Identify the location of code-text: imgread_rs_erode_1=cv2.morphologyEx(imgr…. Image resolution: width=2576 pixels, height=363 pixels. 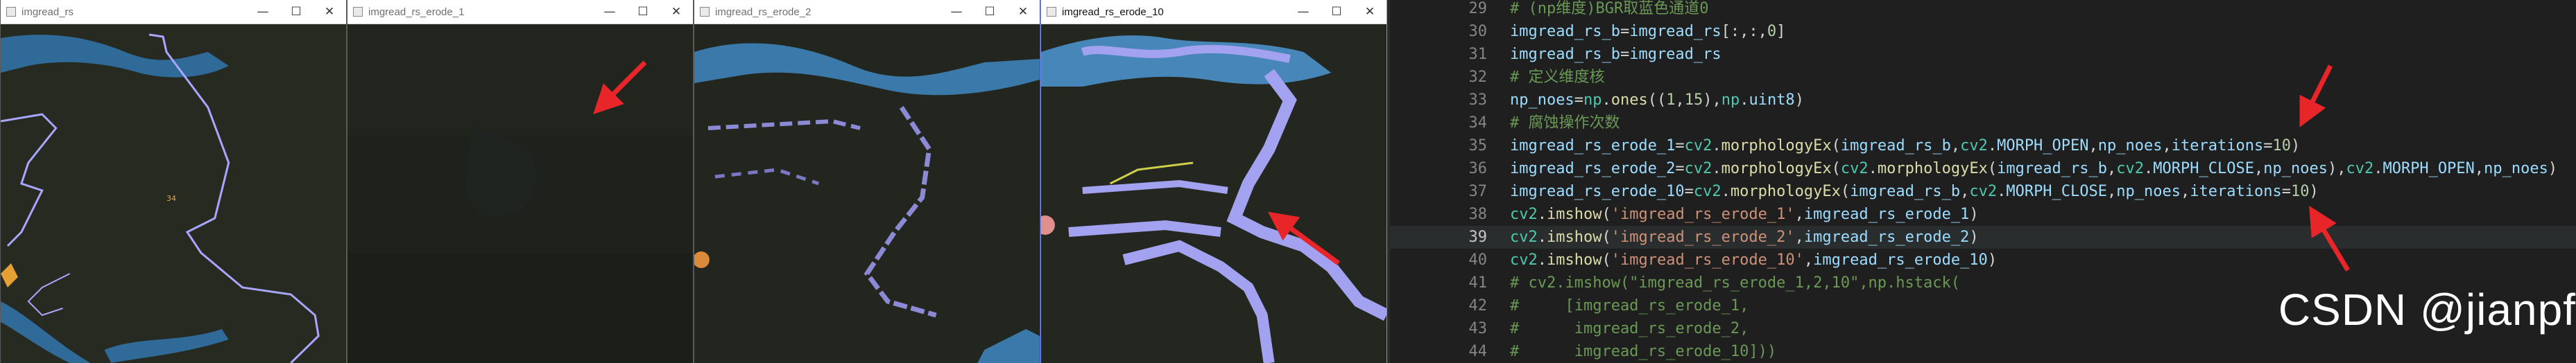
(1905, 145).